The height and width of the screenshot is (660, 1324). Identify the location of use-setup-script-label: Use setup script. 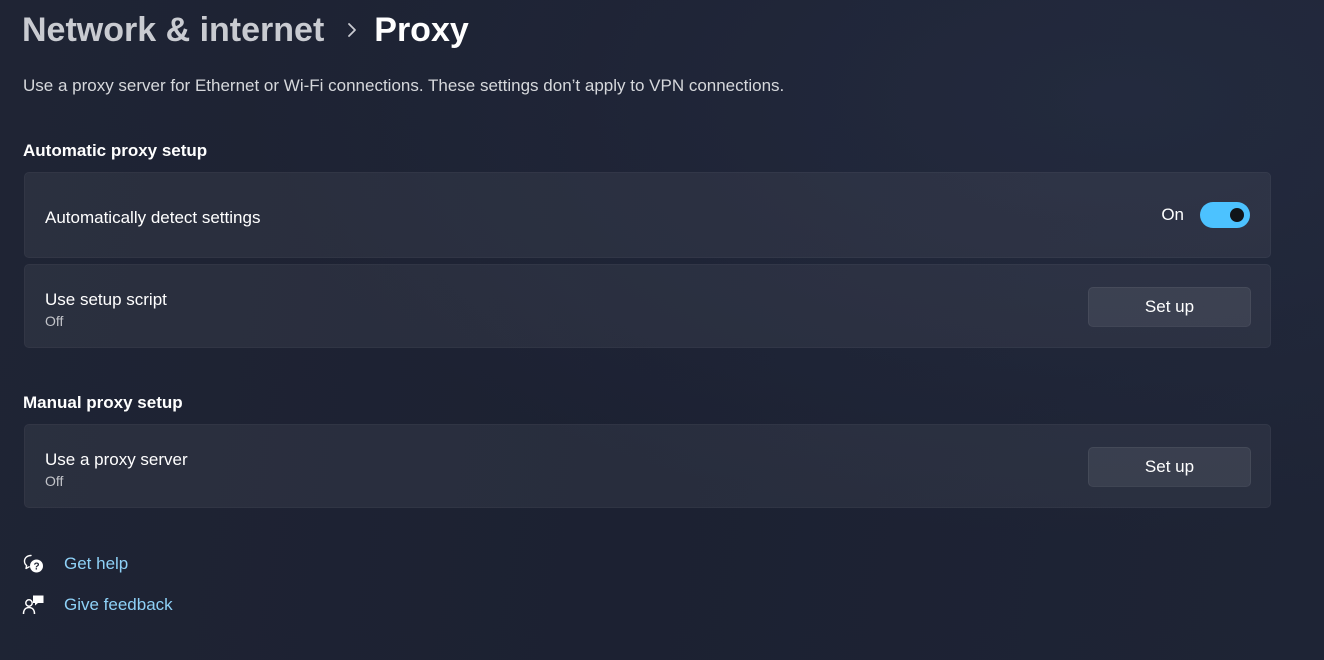
(106, 299).